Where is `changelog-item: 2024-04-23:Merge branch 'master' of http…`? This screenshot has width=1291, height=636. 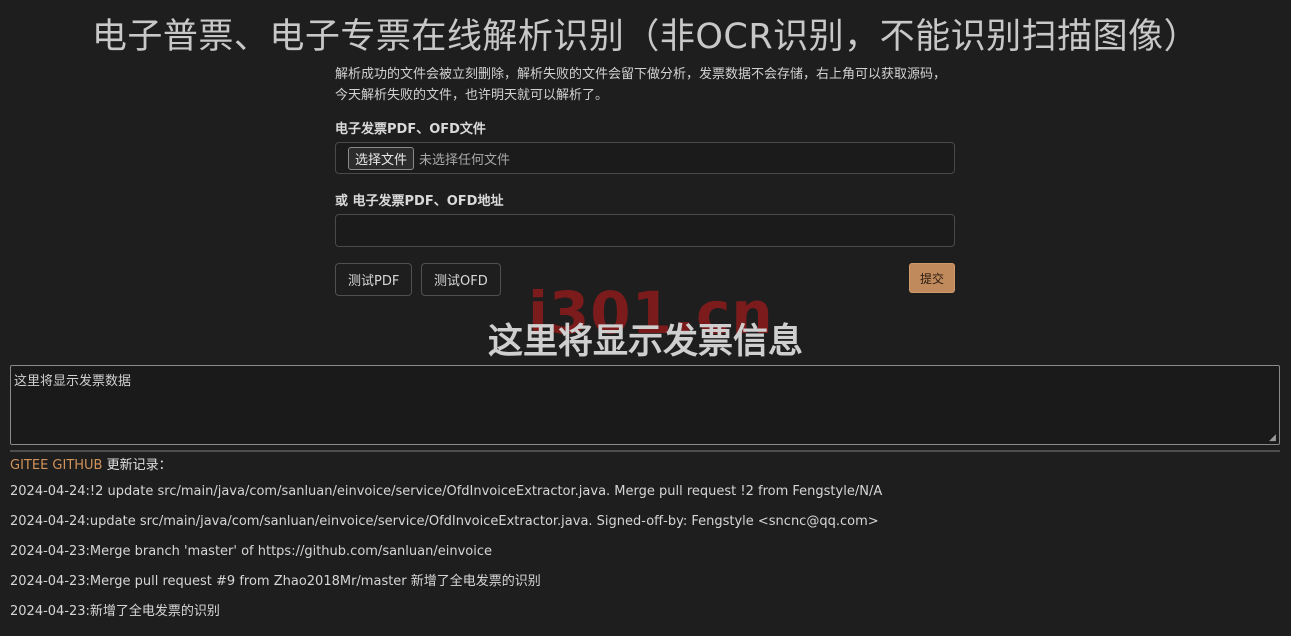
changelog-item: 2024-04-23:Merge branch 'master' of http… is located at coordinates (251, 551).